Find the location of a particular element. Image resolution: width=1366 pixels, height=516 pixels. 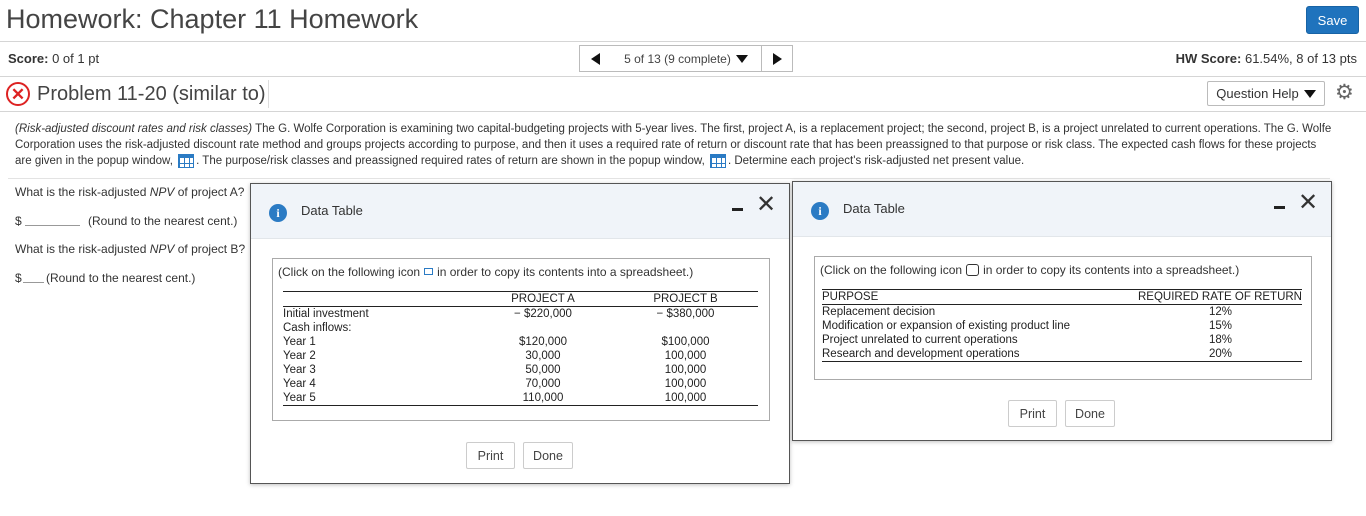

question-navigator-dropdown: 5 of 13 (9 complete) is located at coordinates (686, 58).